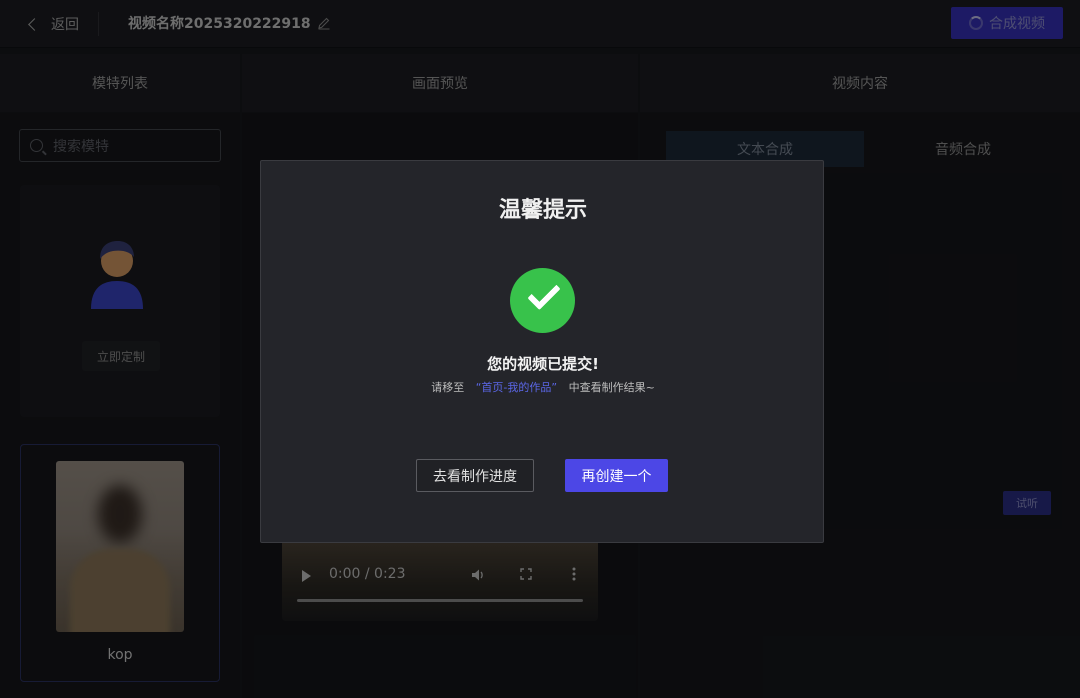 This screenshot has width=1080, height=698. What do you see at coordinates (616, 475) in the screenshot?
I see `create-another-button: 再创建一个` at bounding box center [616, 475].